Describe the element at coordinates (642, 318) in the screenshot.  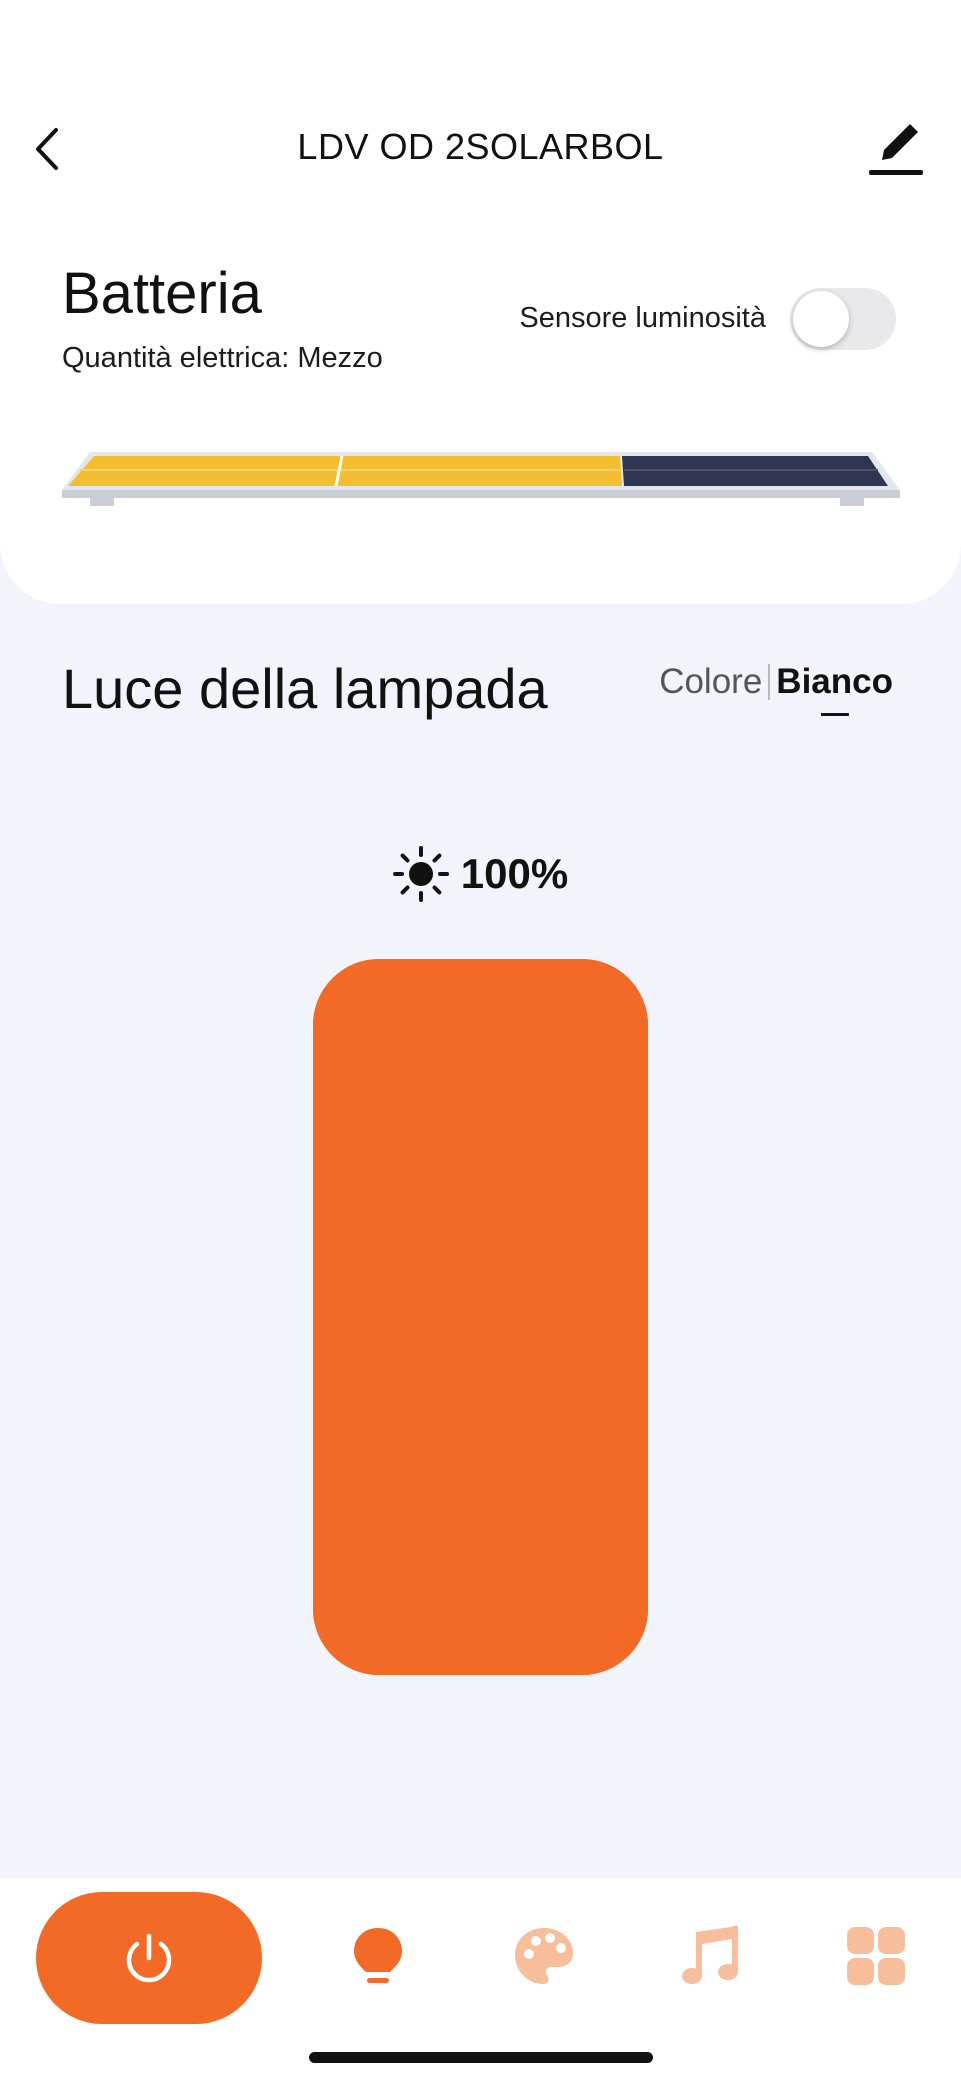
I see `sensor-label: Sensore luminosità` at that location.